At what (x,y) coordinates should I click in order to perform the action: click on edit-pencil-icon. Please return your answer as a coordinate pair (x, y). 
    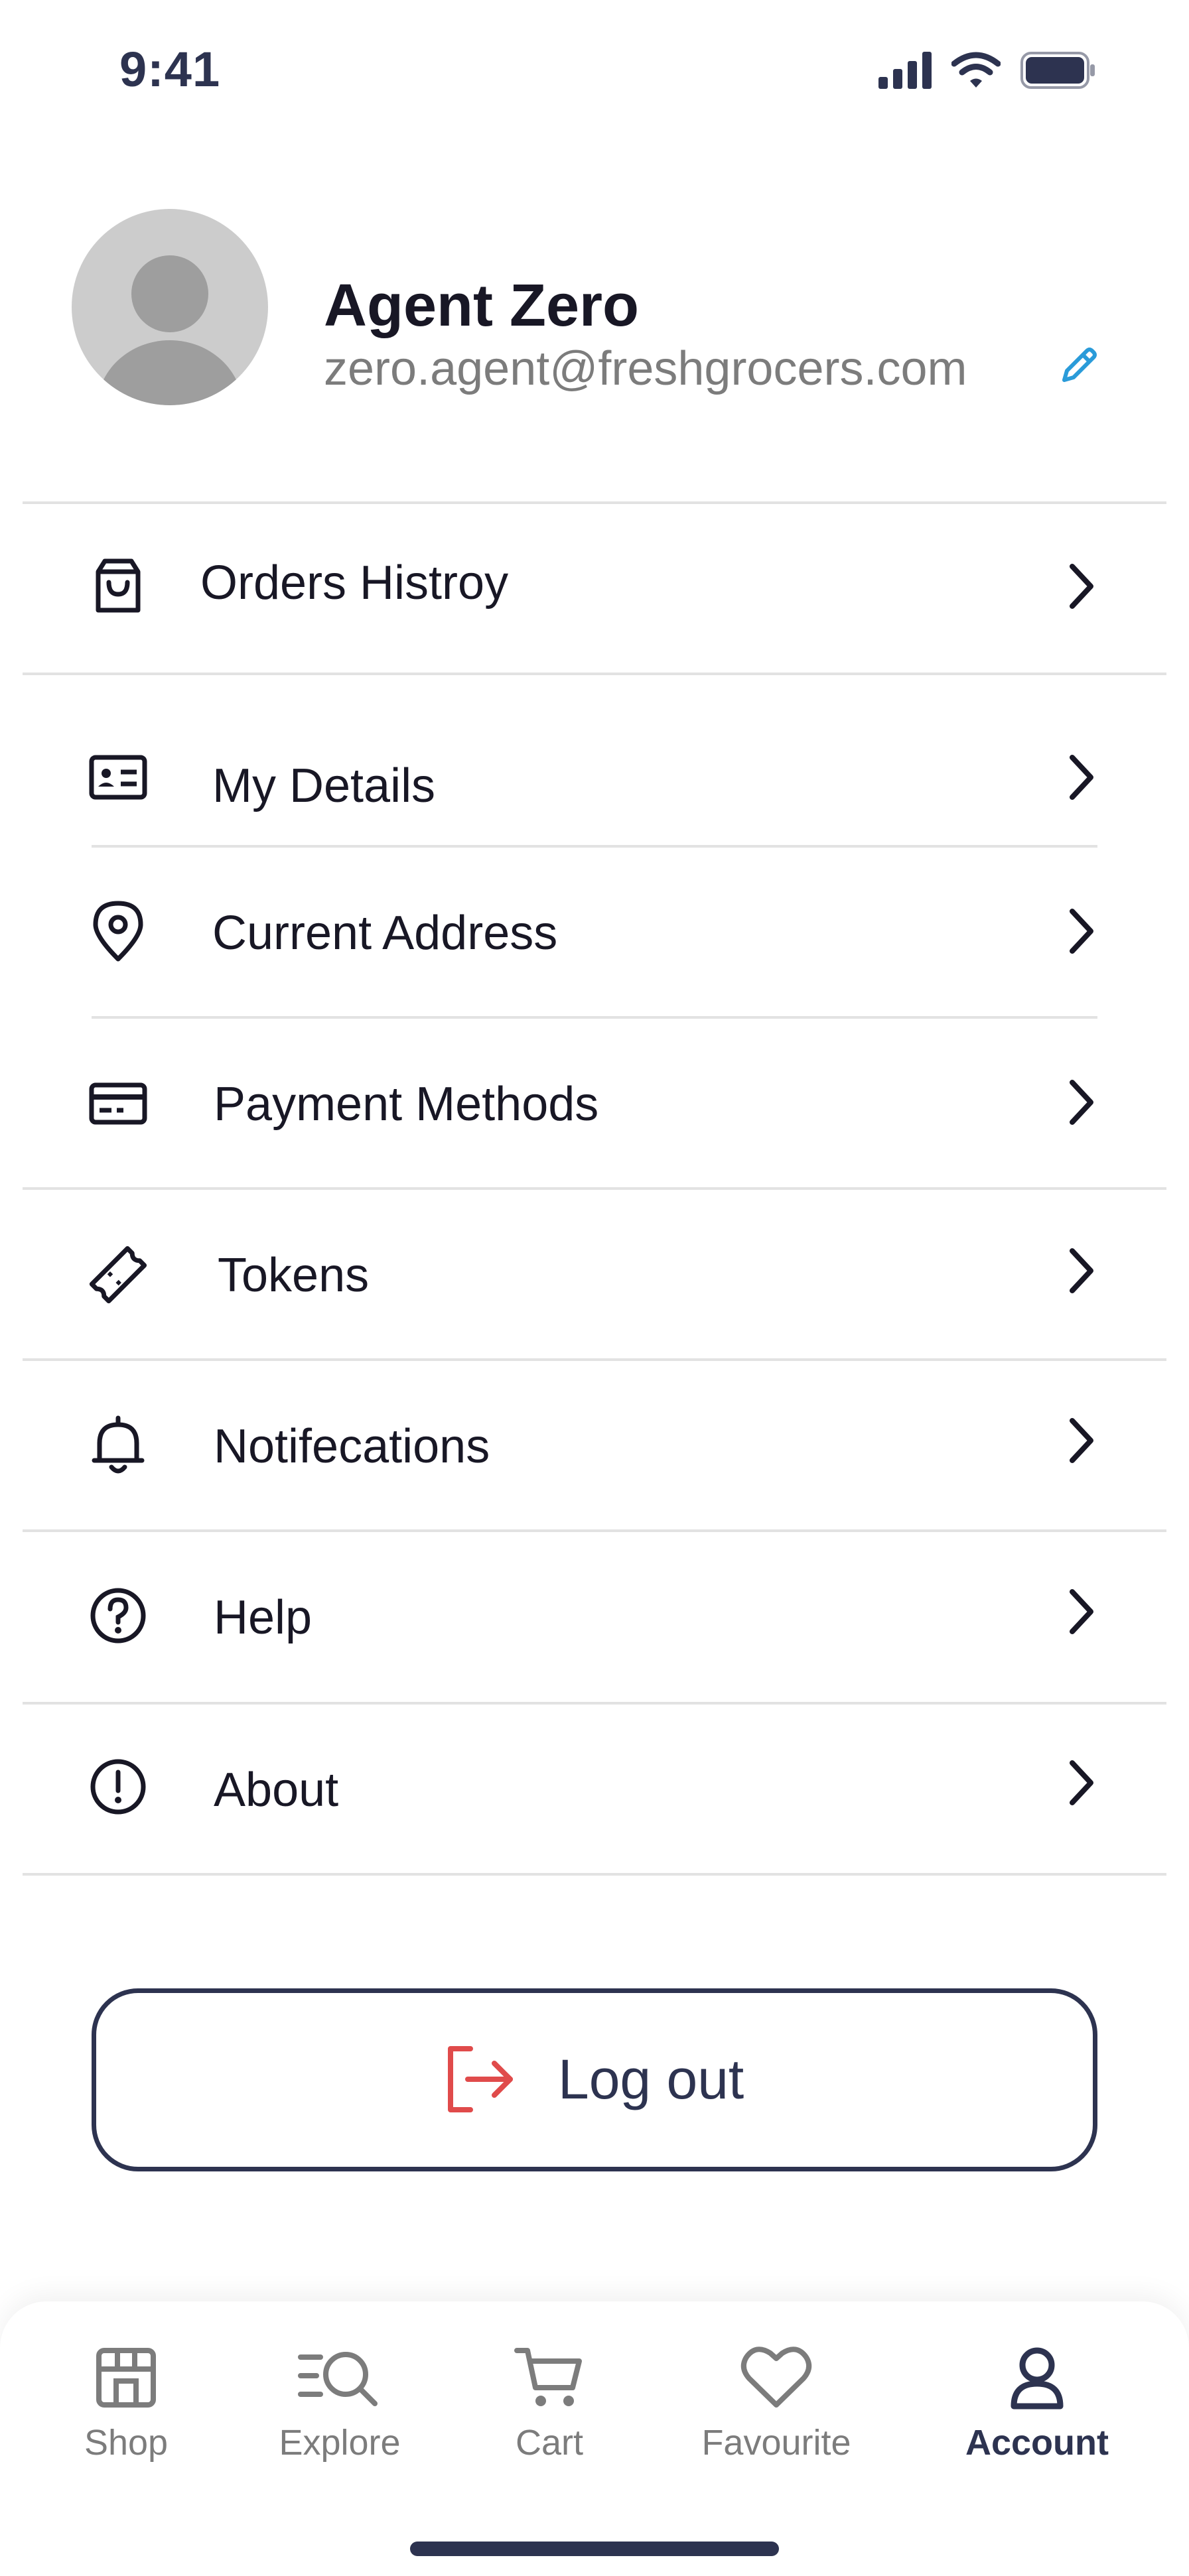
    Looking at the image, I should click on (1079, 366).